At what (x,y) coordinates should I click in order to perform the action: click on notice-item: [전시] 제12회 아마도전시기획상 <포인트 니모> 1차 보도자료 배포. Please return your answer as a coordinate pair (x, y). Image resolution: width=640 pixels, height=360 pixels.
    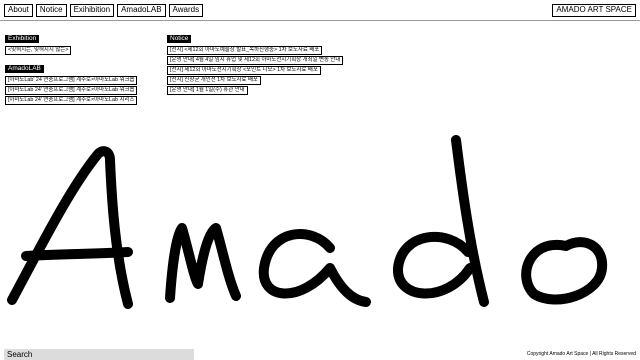
    Looking at the image, I should click on (244, 70).